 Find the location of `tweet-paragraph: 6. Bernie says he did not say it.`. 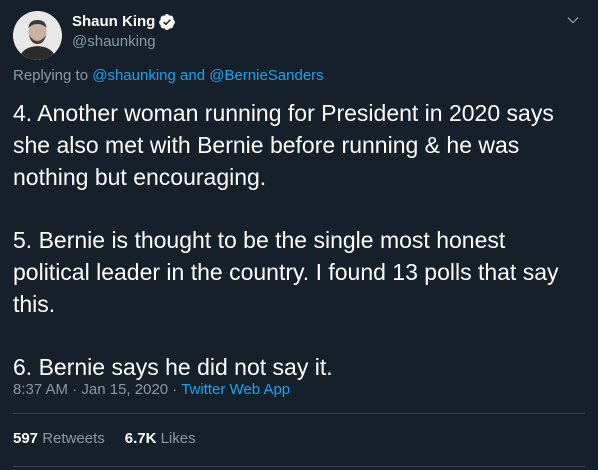

tweet-paragraph: 6. Bernie says he did not say it. is located at coordinates (173, 367).